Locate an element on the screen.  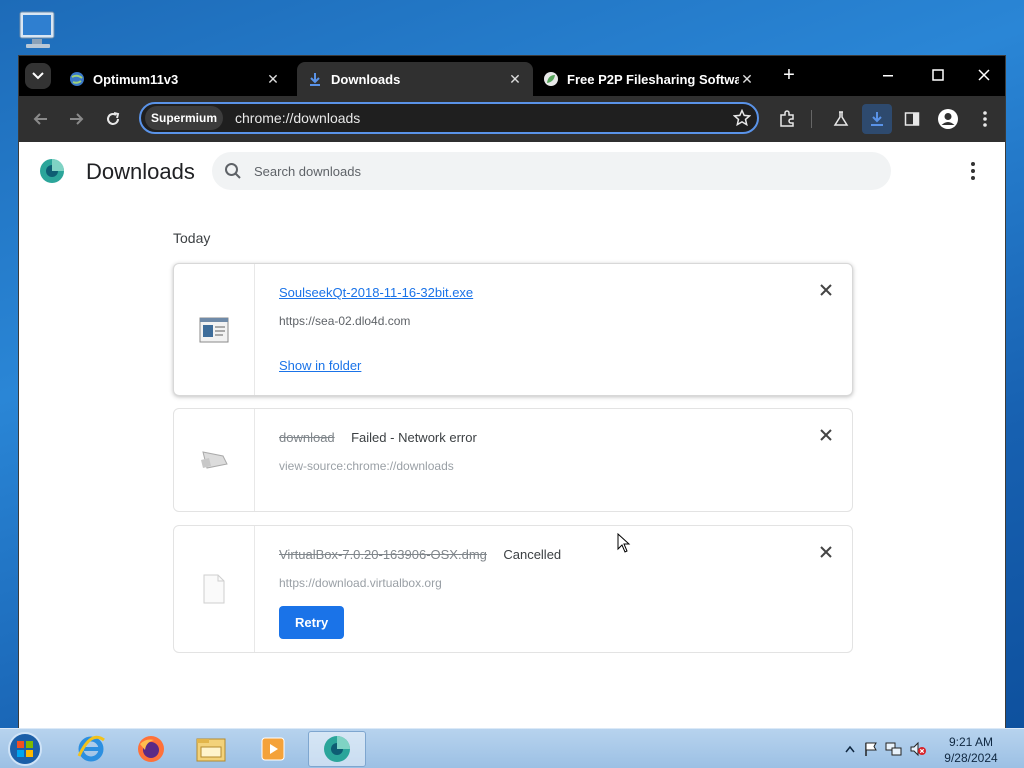
show-in-folder-link: Show in folder is located at coordinates (320, 365).